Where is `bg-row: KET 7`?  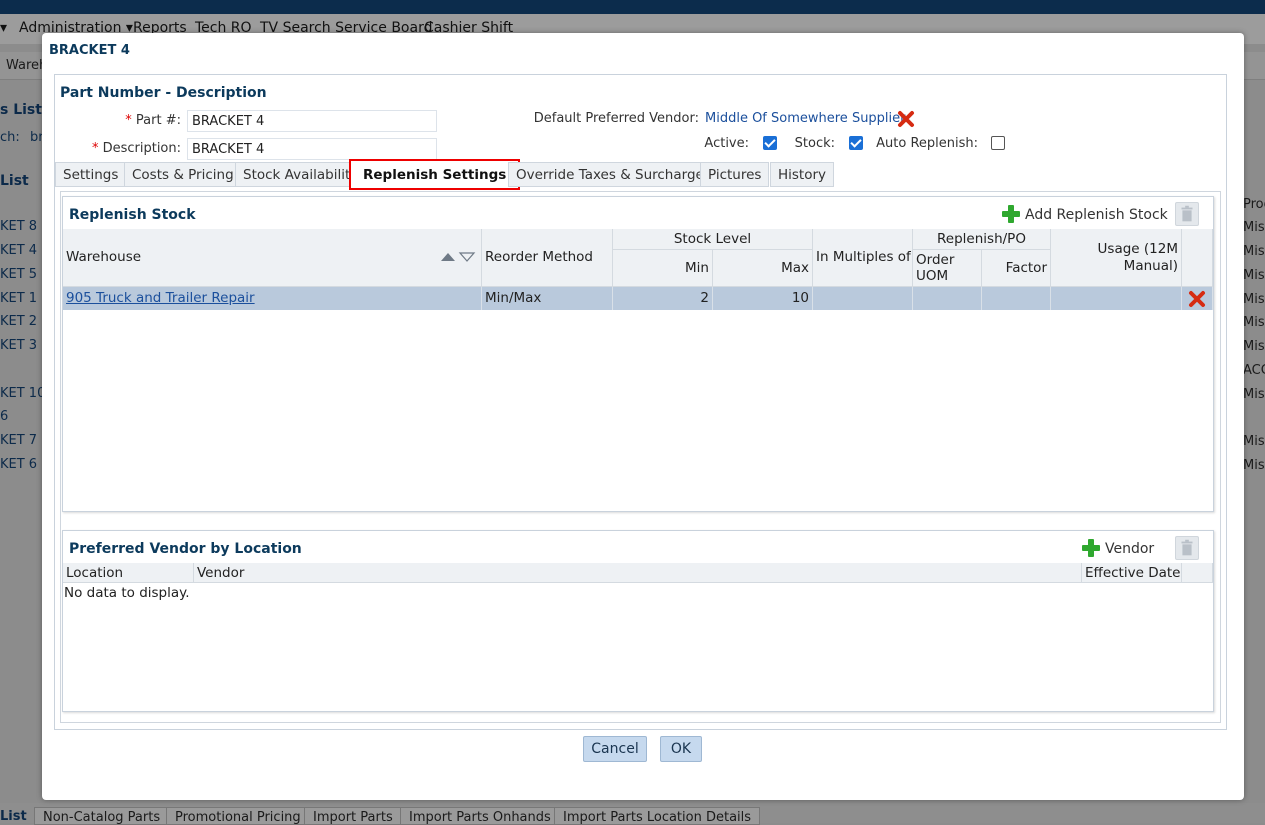 bg-row: KET 7 is located at coordinates (18, 440).